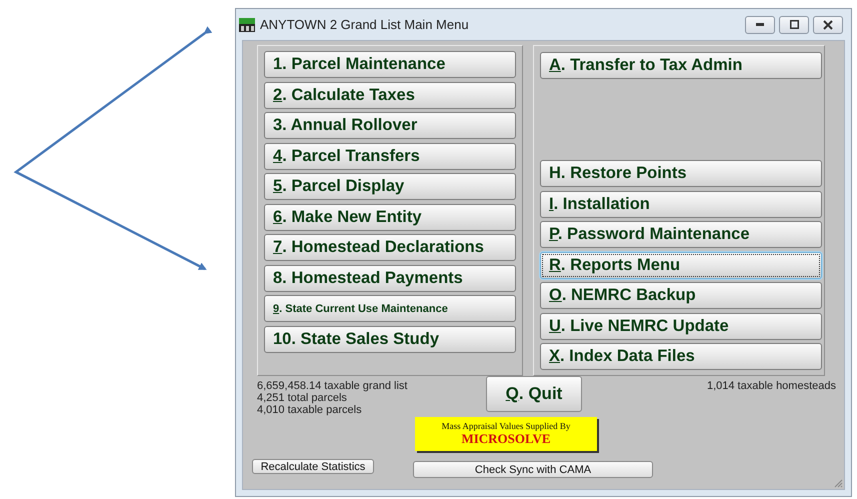 This screenshot has height=499, width=857. Describe the element at coordinates (390, 247) in the screenshot. I see `menu-button: 7. Homestead Declarations` at that location.